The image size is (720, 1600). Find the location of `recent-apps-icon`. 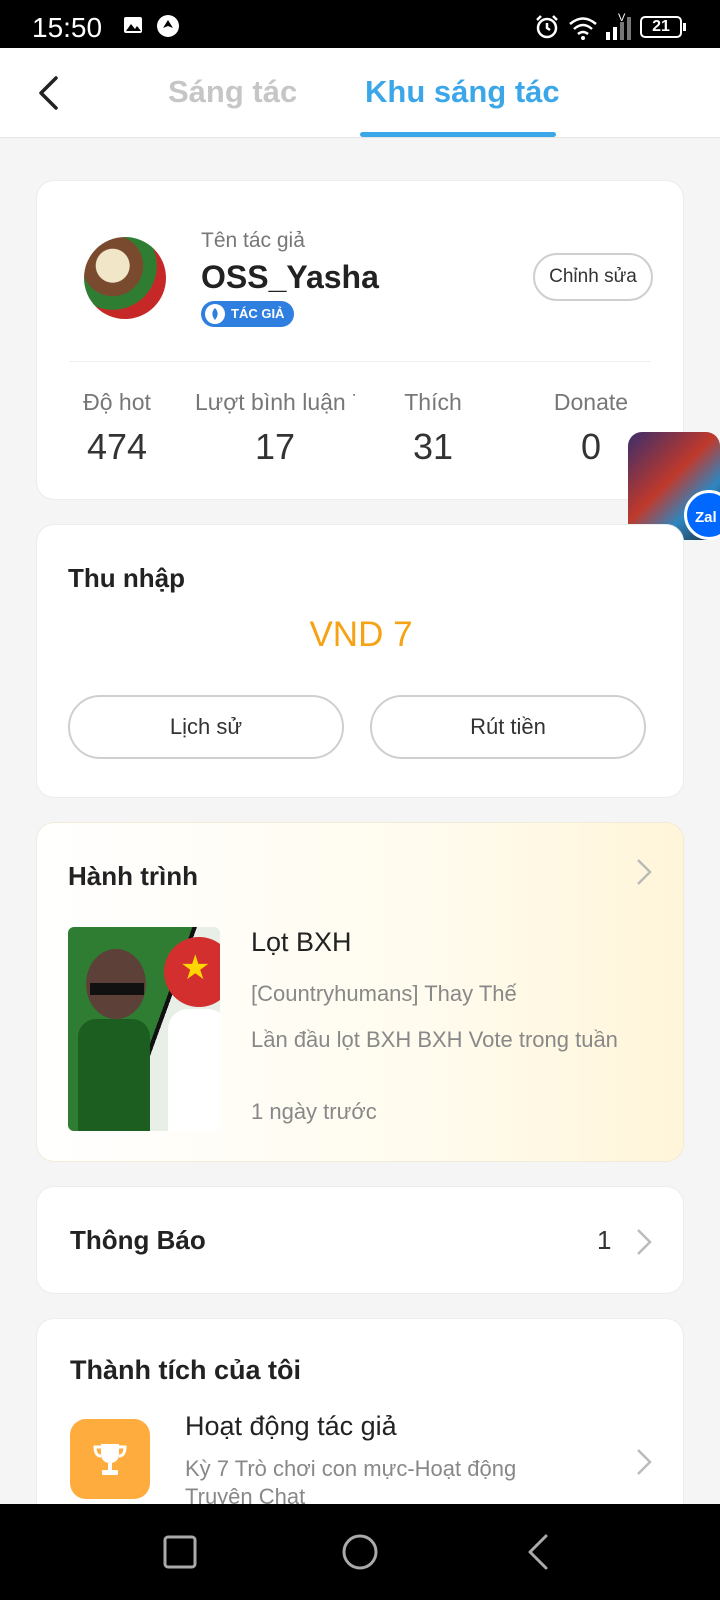

recent-apps-icon is located at coordinates (180, 1552).